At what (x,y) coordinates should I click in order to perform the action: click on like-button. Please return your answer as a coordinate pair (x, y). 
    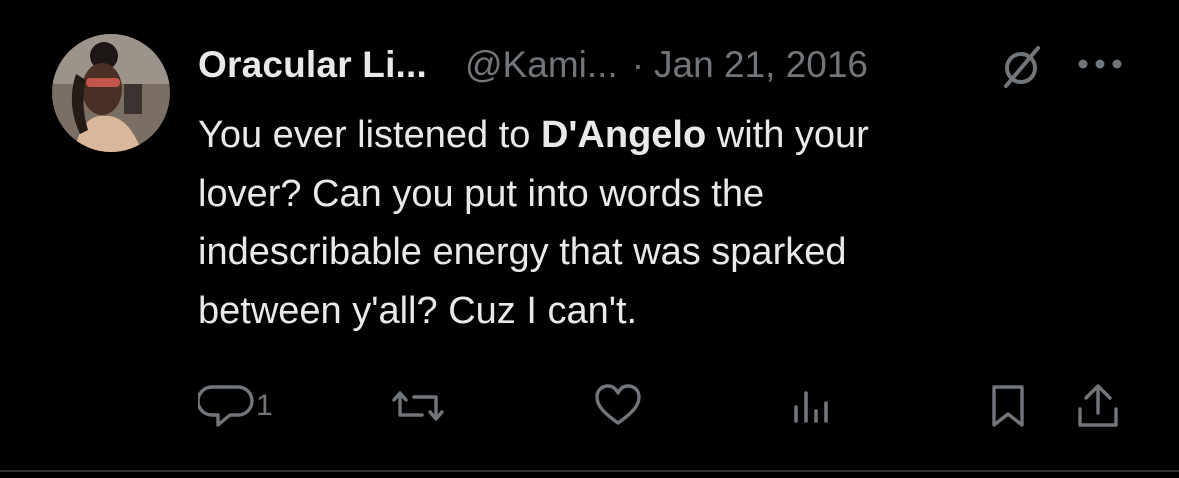
    Looking at the image, I should click on (621, 406).